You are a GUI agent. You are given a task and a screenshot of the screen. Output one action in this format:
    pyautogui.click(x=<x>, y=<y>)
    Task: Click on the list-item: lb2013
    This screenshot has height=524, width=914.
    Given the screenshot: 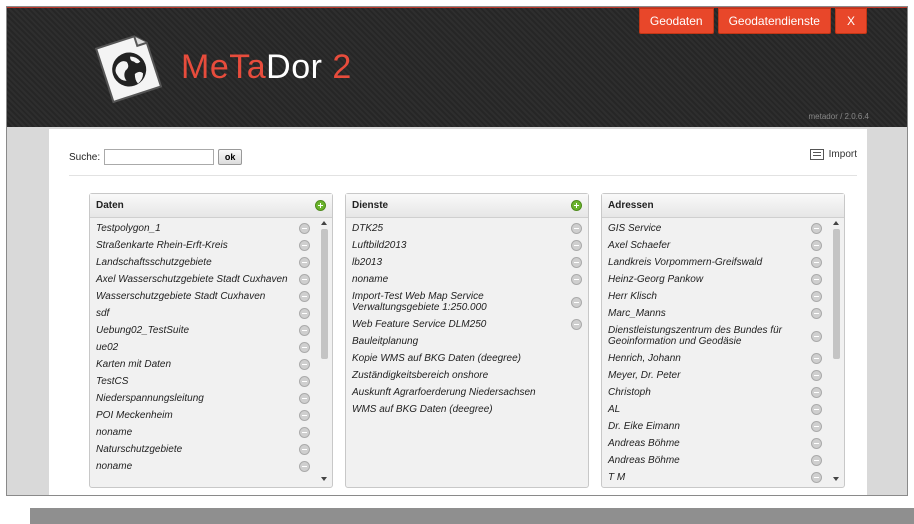 What is the action you would take?
    pyautogui.click(x=467, y=262)
    